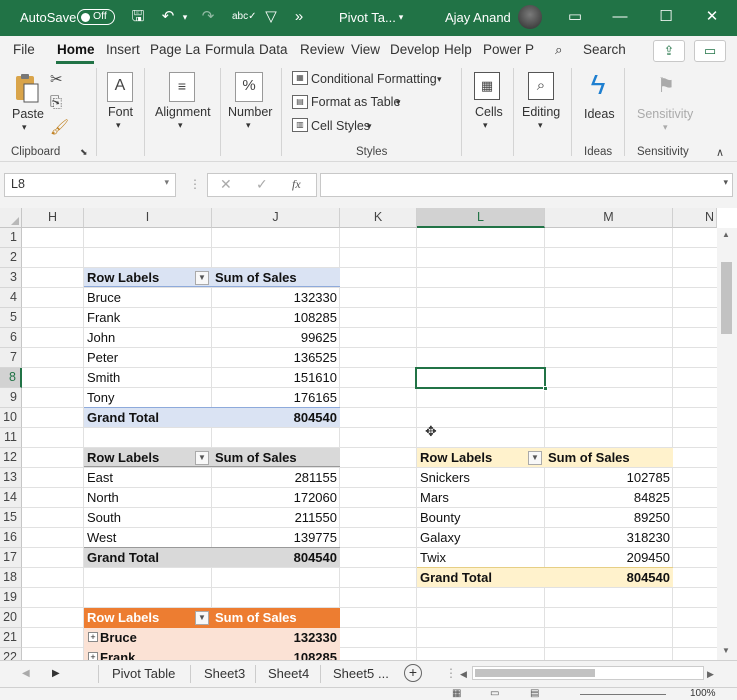  I want to click on search-icon: ⌕, so click(559, 50).